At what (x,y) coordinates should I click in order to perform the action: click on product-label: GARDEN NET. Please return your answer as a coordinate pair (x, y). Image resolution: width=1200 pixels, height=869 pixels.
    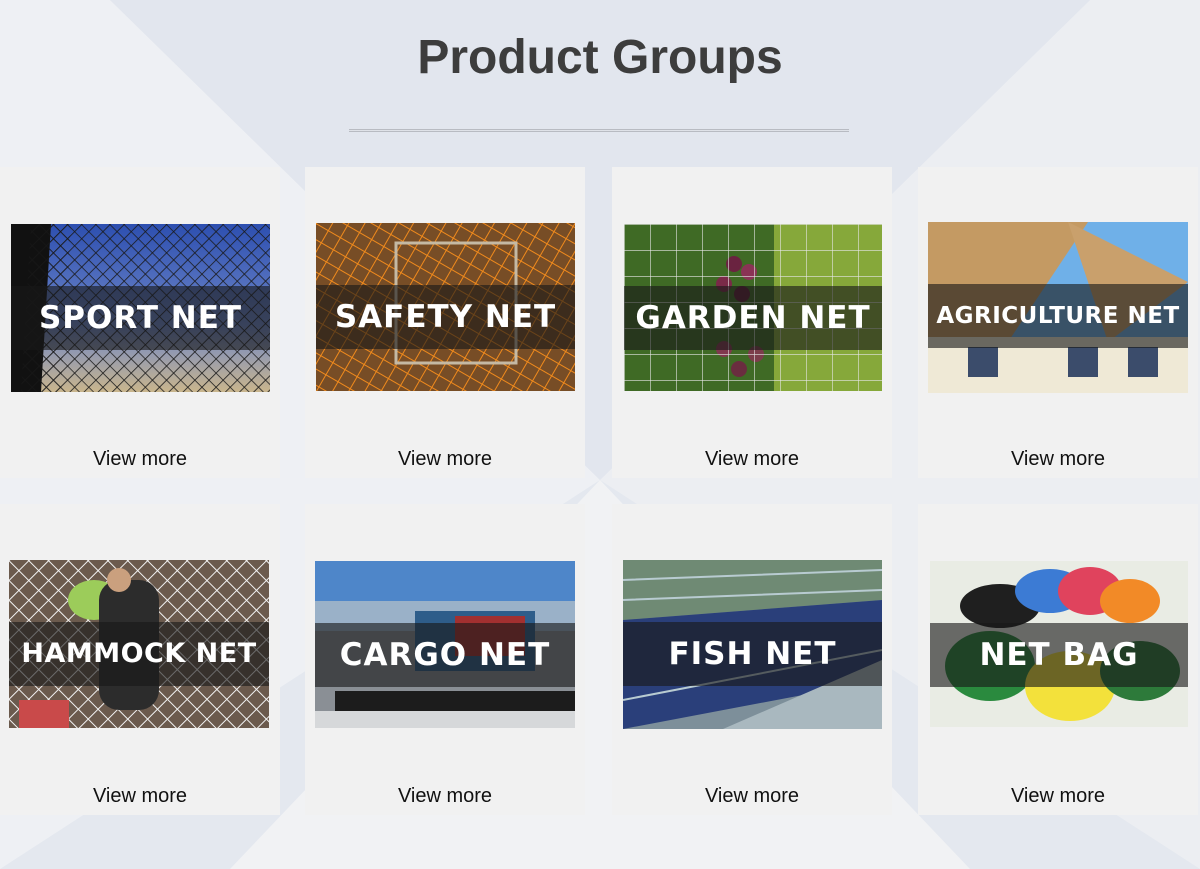
    Looking at the image, I should click on (753, 318).